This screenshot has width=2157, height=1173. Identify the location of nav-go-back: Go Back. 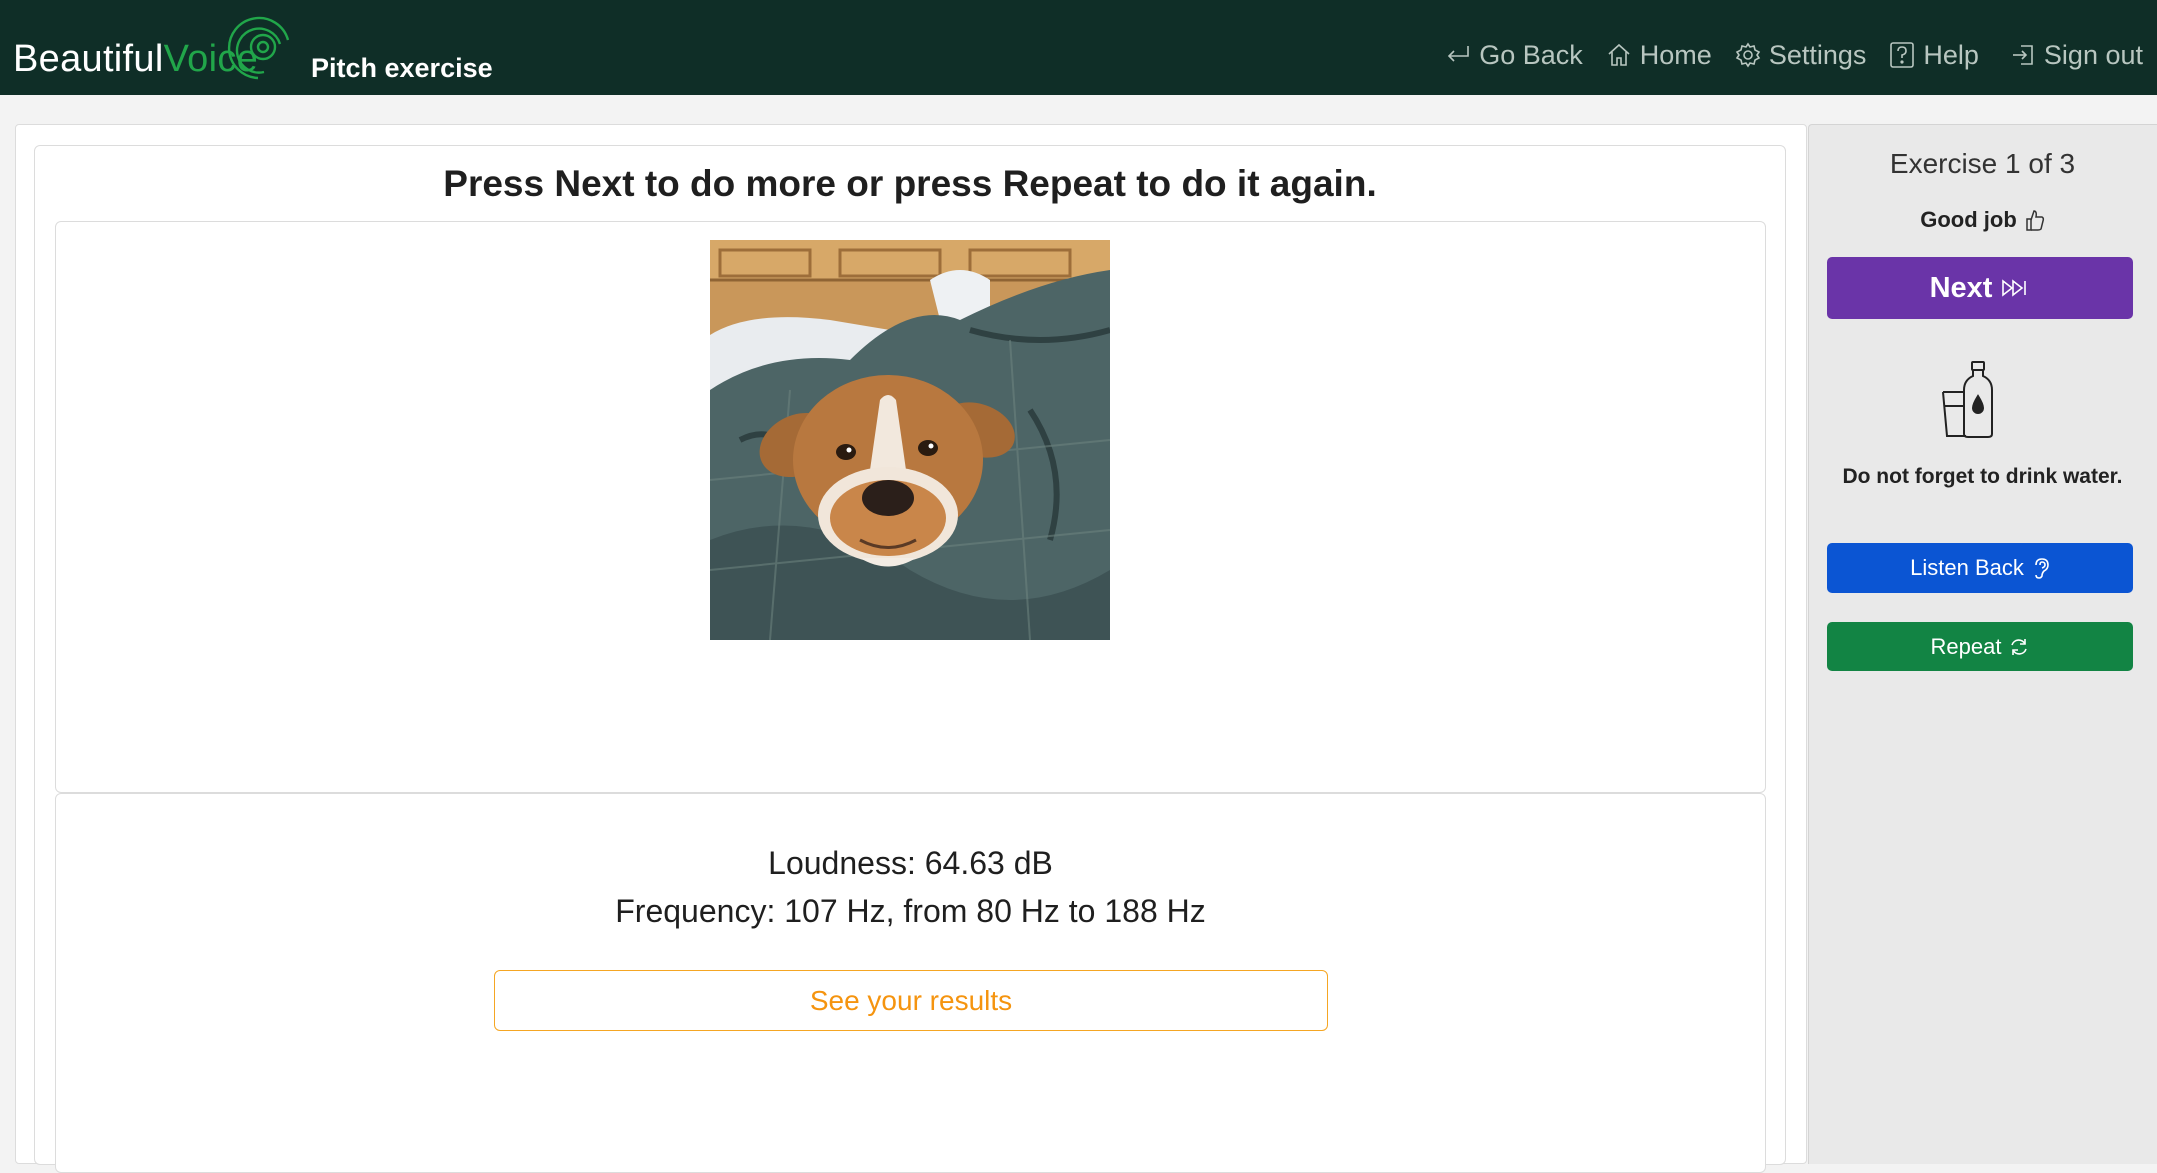
(1513, 55).